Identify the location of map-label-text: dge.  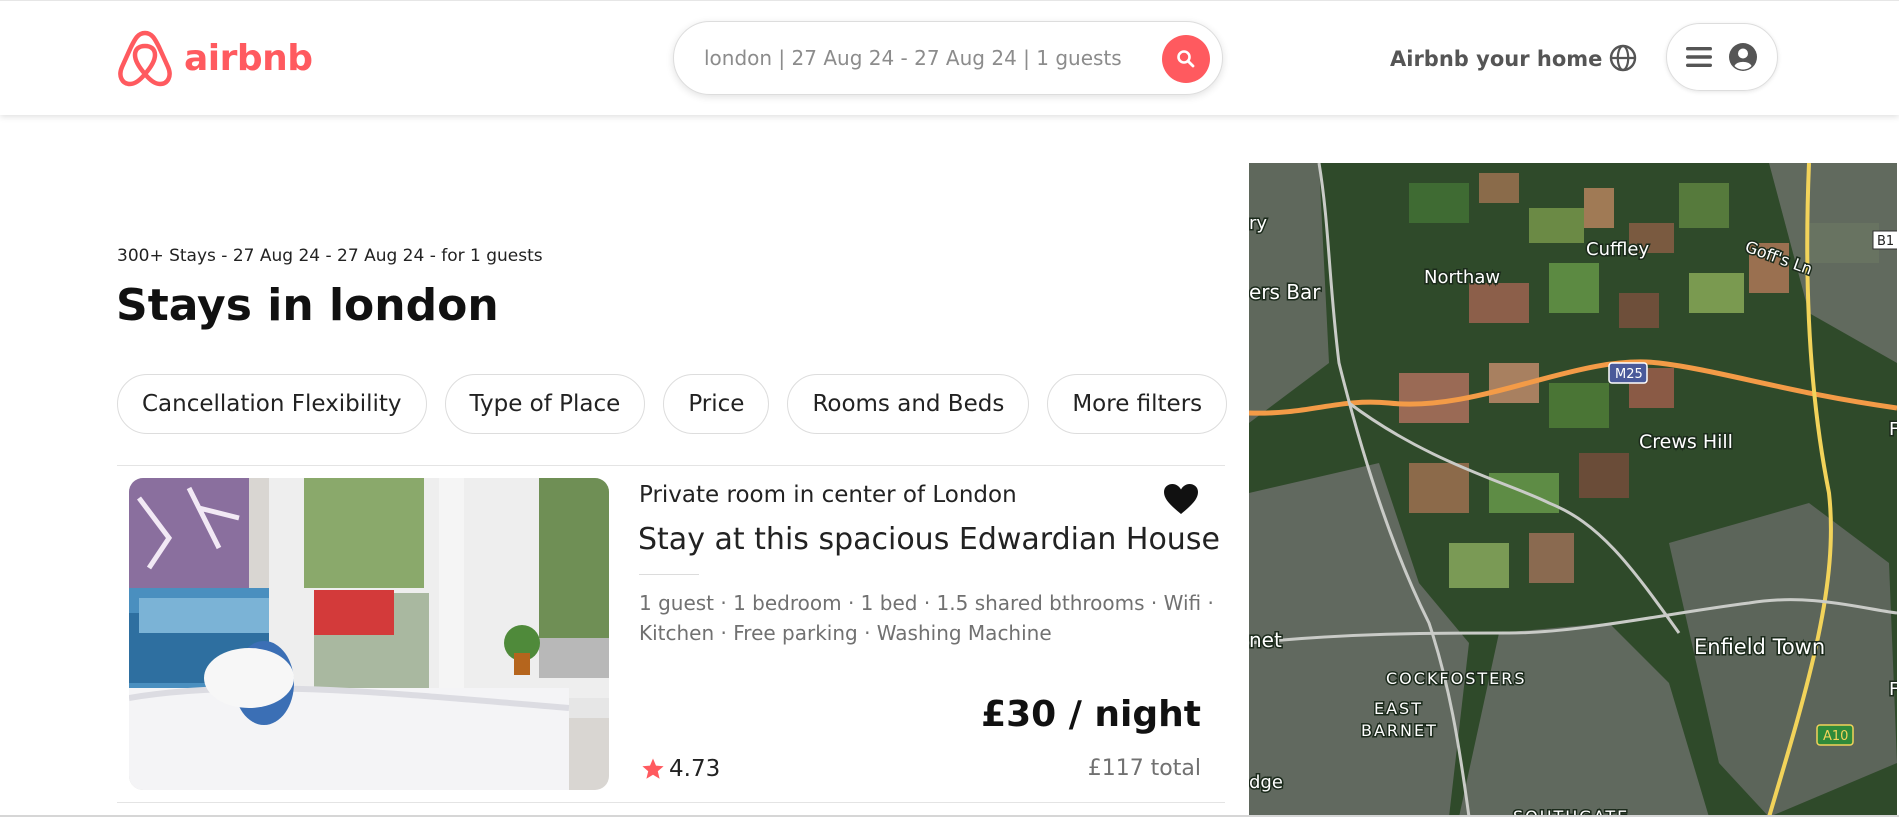
(1266, 782).